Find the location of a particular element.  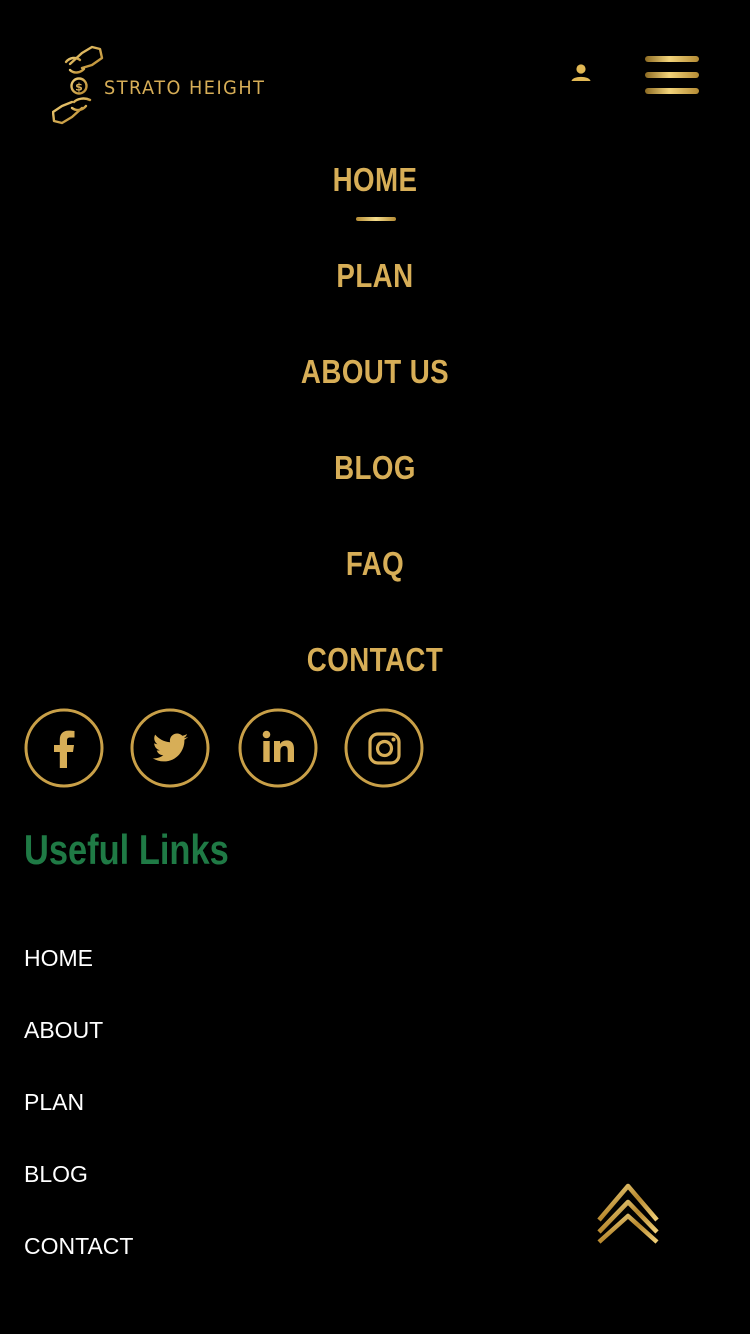

scroll-to-top-button is located at coordinates (629, 1213).